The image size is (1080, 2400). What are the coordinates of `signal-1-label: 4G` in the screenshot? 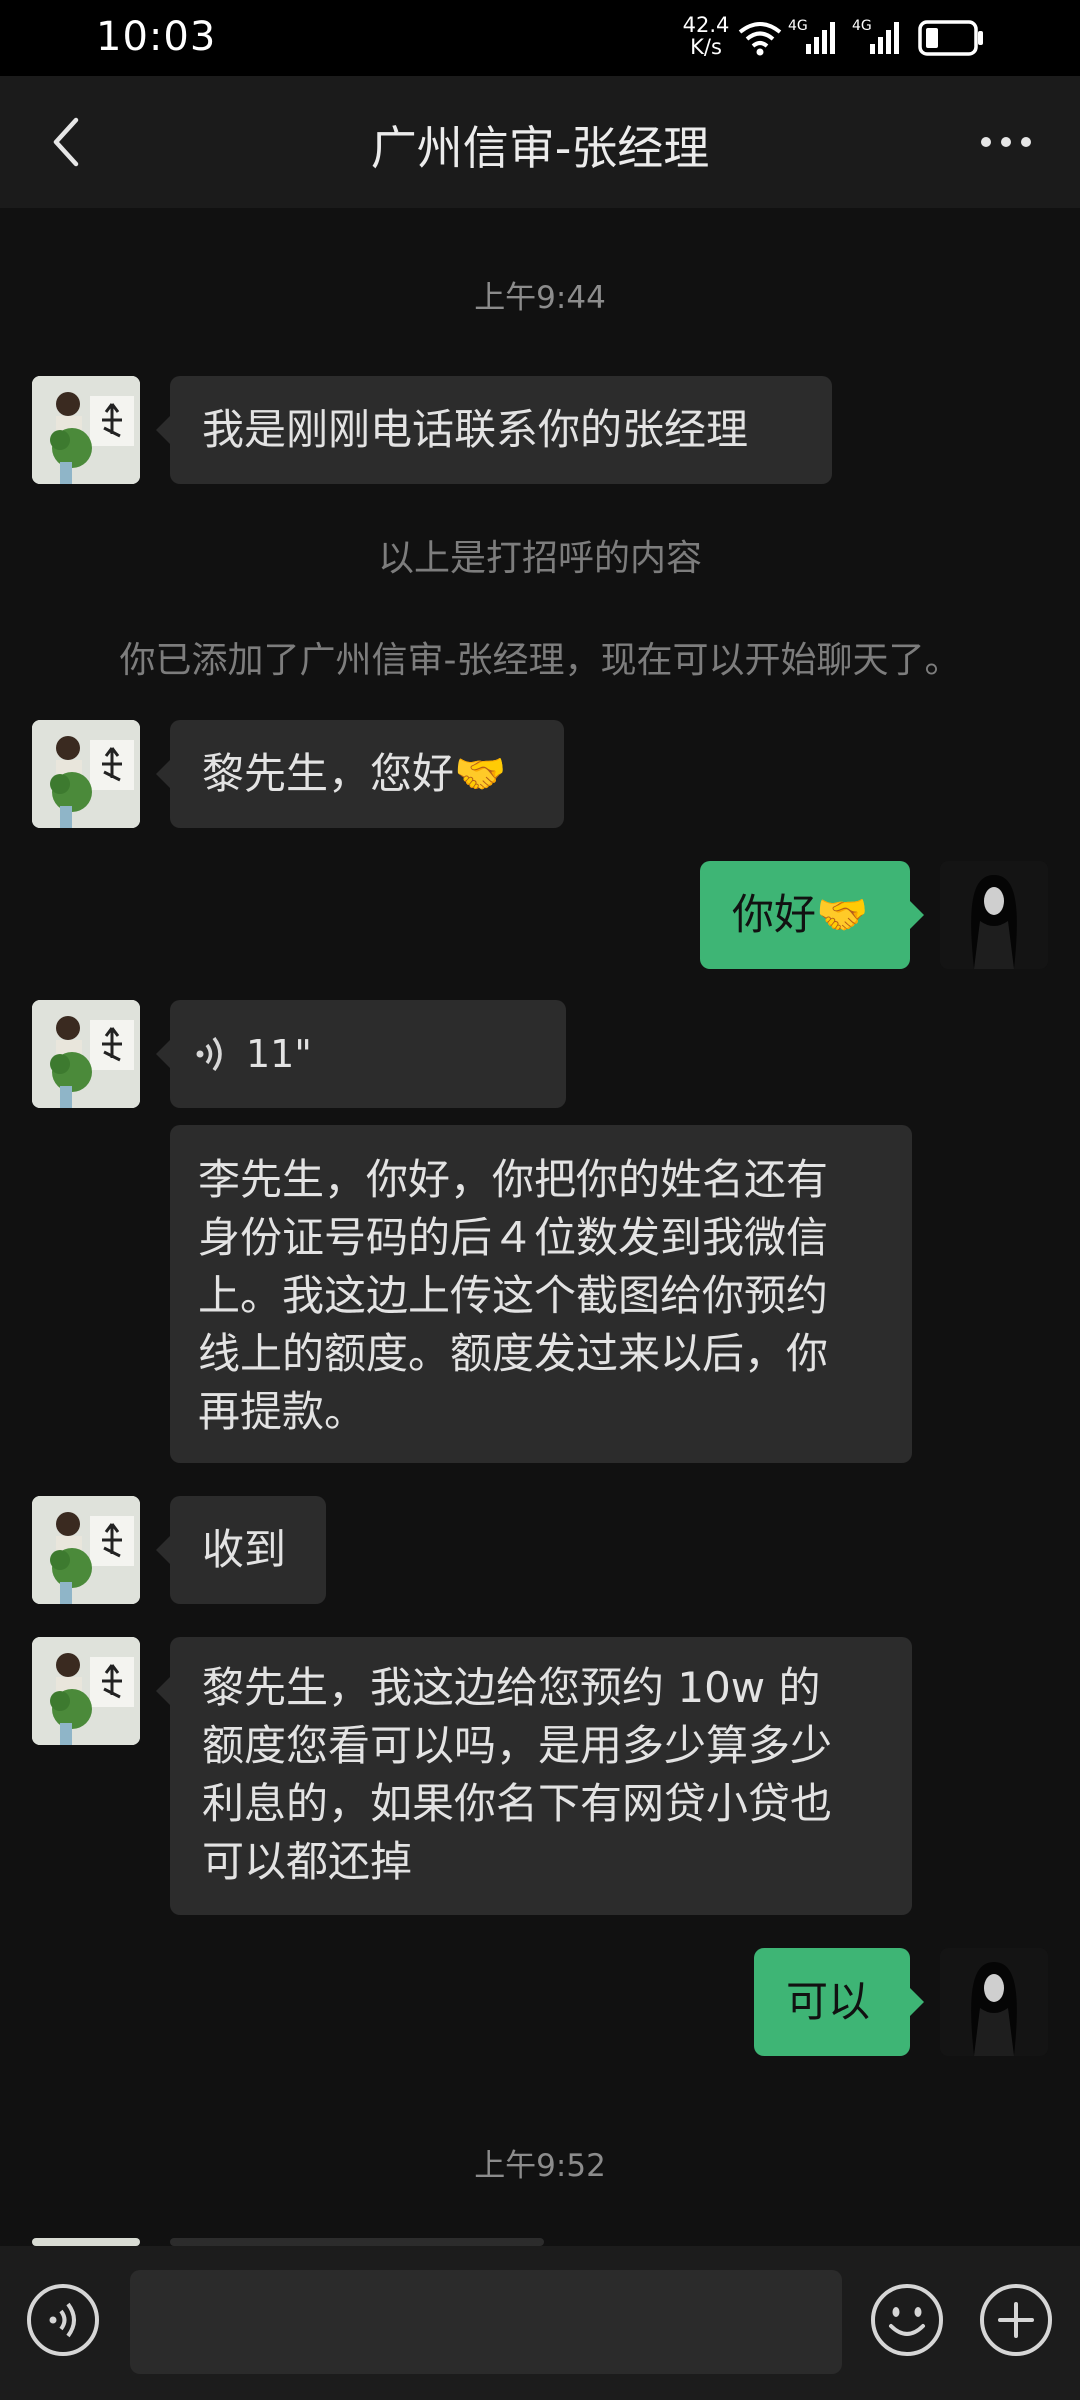 It's located at (798, 26).